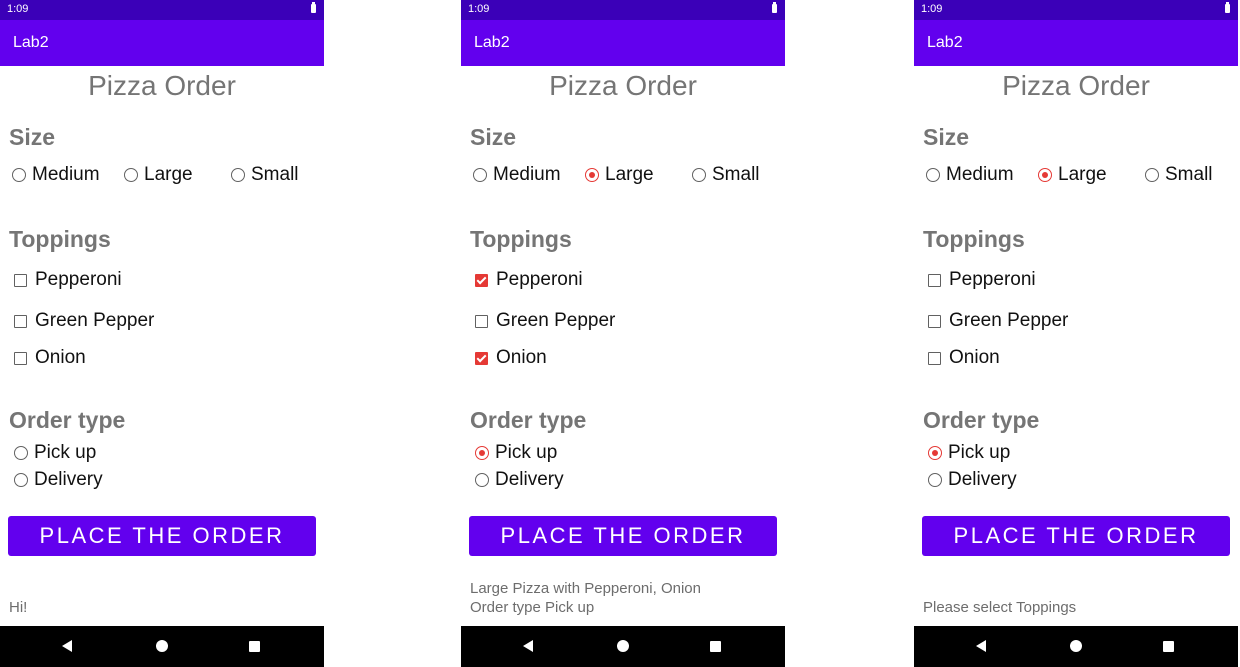  Describe the element at coordinates (992, 279) in the screenshot. I see `topping-label: Pepperoni` at that location.